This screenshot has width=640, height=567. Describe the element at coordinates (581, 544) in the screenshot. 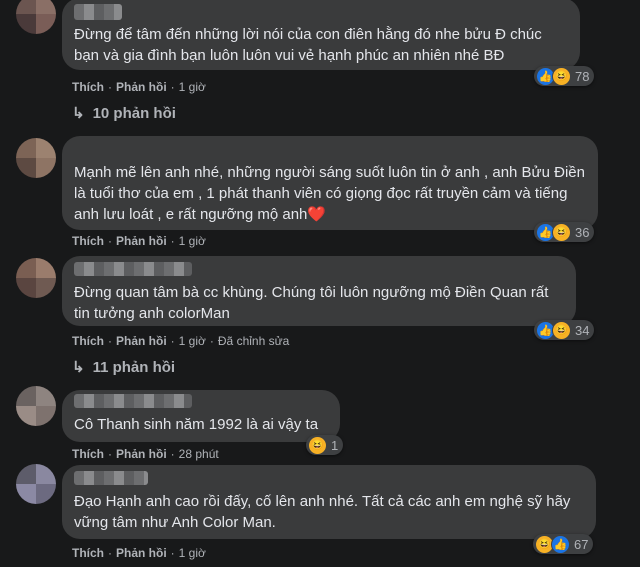

I see `reaction-count: 67` at that location.